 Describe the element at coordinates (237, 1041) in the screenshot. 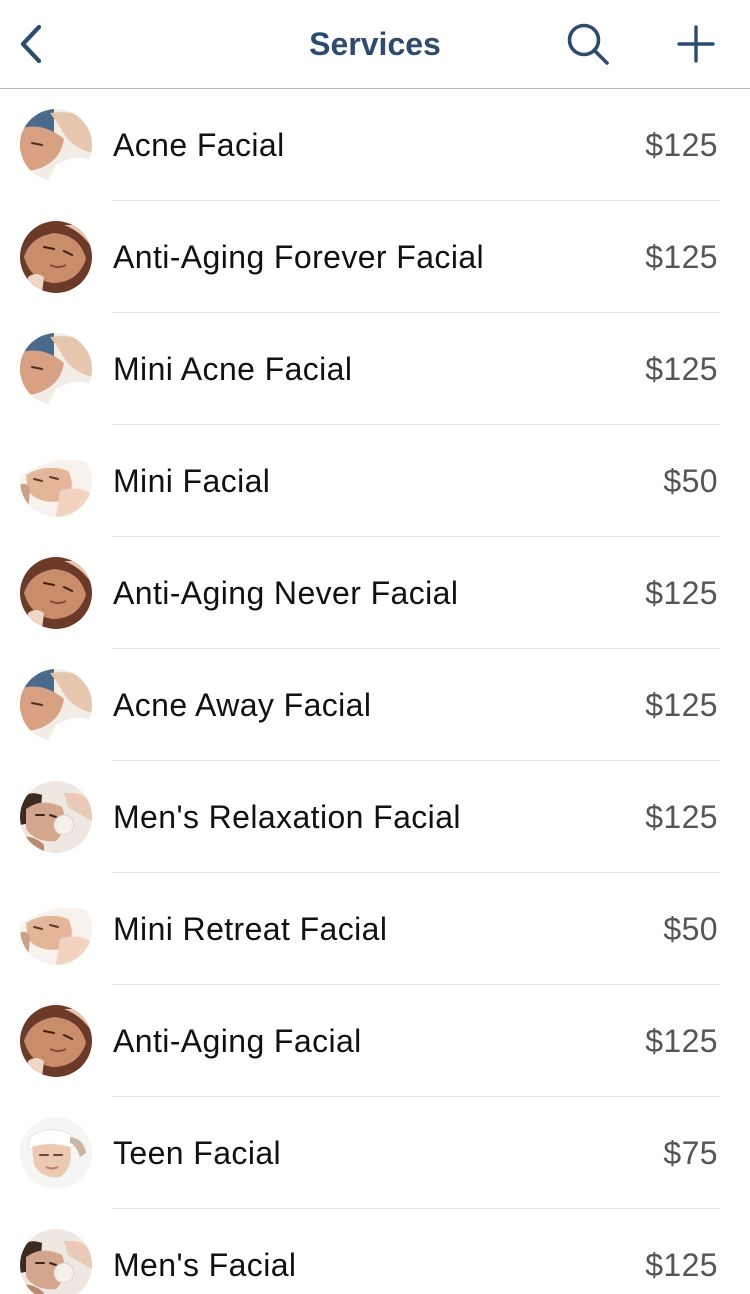

I see `service-name: Anti-Aging Facial` at that location.